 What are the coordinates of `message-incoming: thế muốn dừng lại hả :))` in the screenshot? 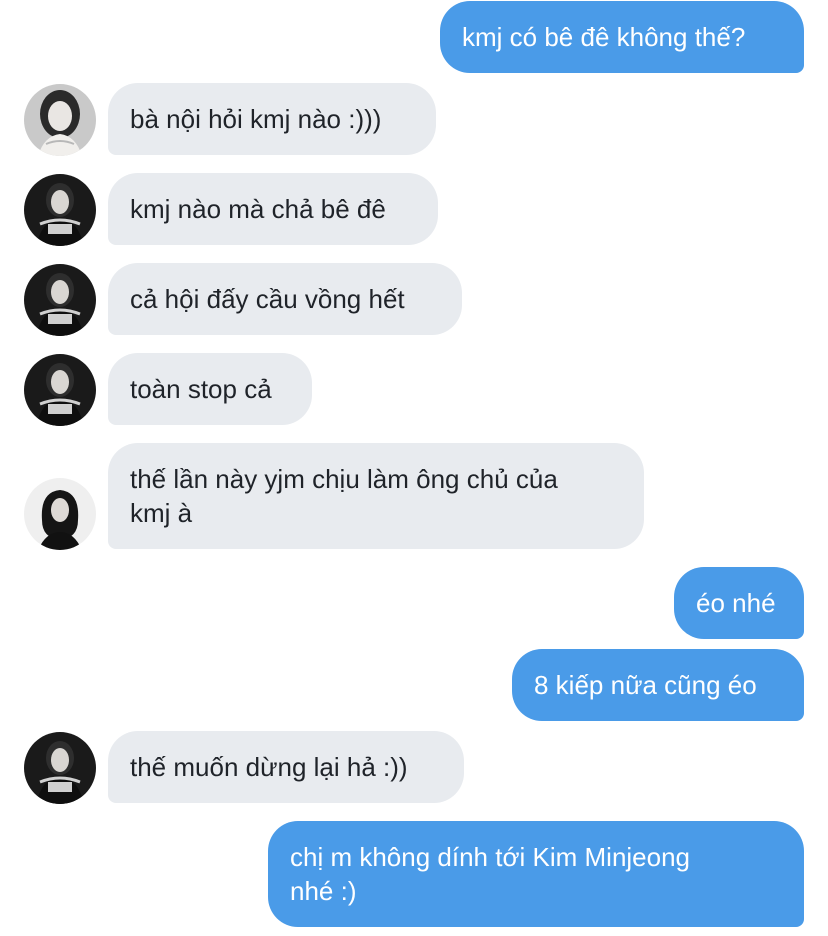 It's located at (286, 767).